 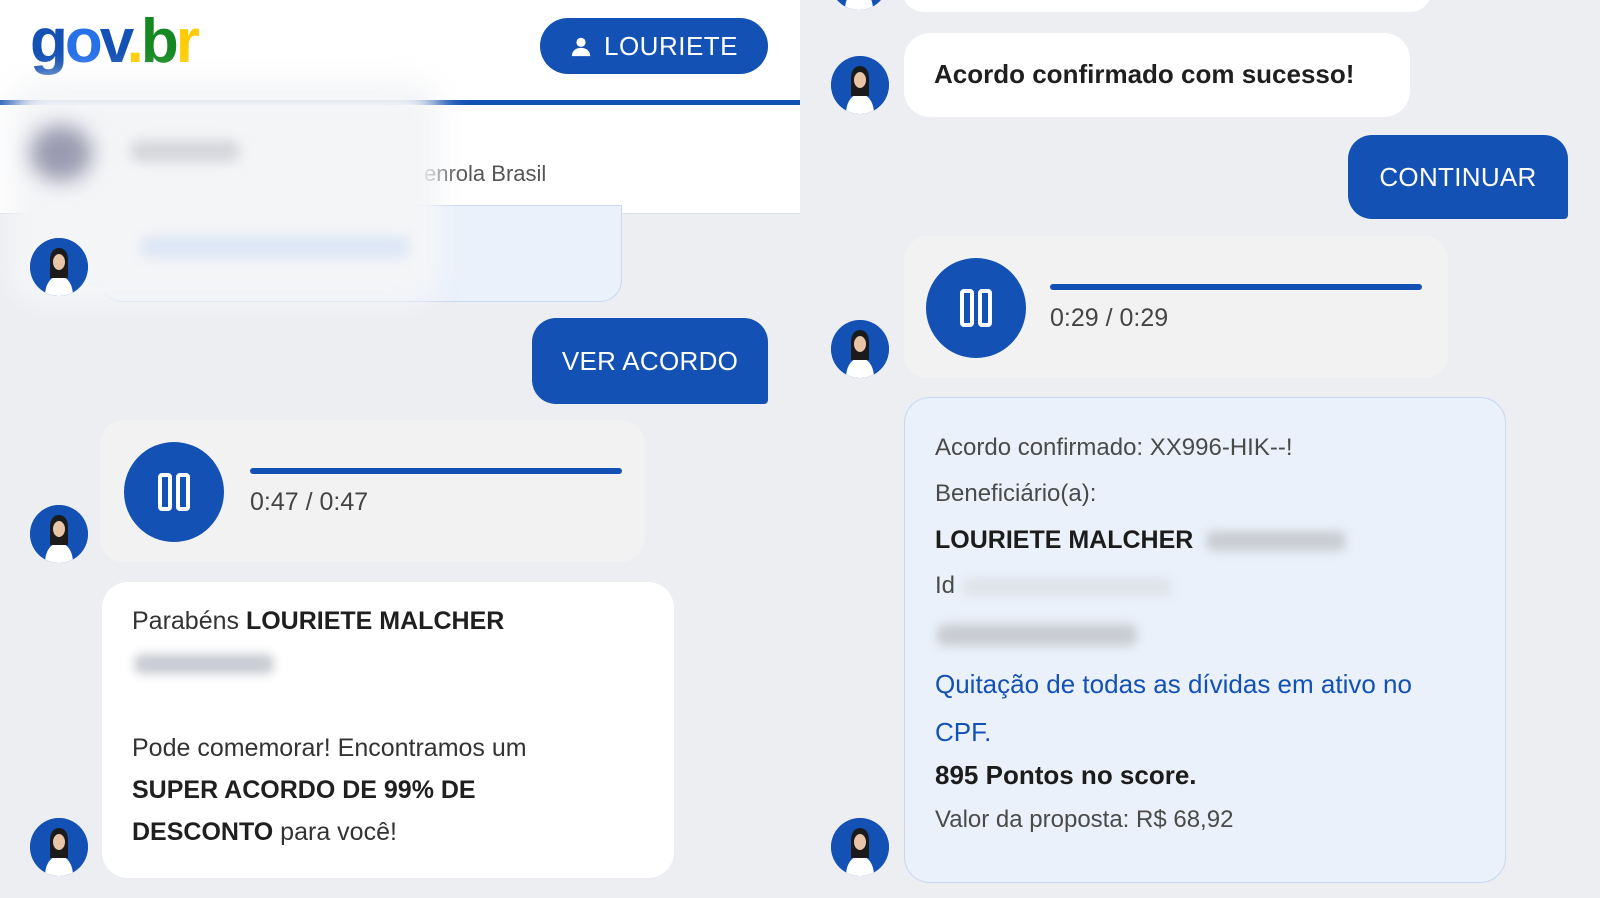 I want to click on confirmation-code: Acordo confirmado: XX996-HIK--!, so click(x=1114, y=447).